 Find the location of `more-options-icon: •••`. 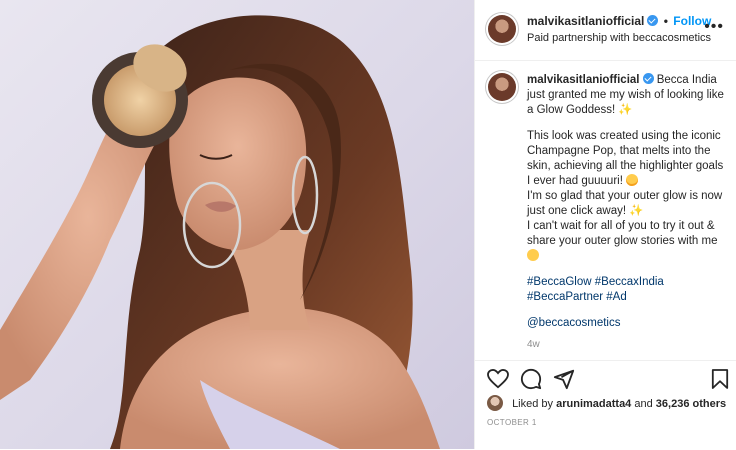

more-options-icon: ••• is located at coordinates (714, 27).